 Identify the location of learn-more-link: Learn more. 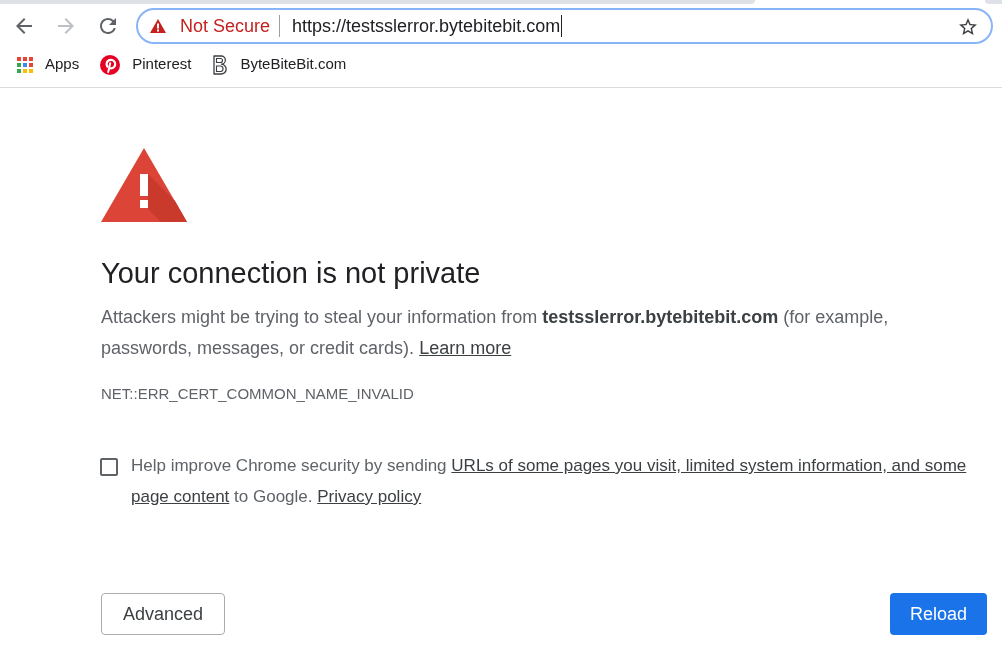
(465, 348).